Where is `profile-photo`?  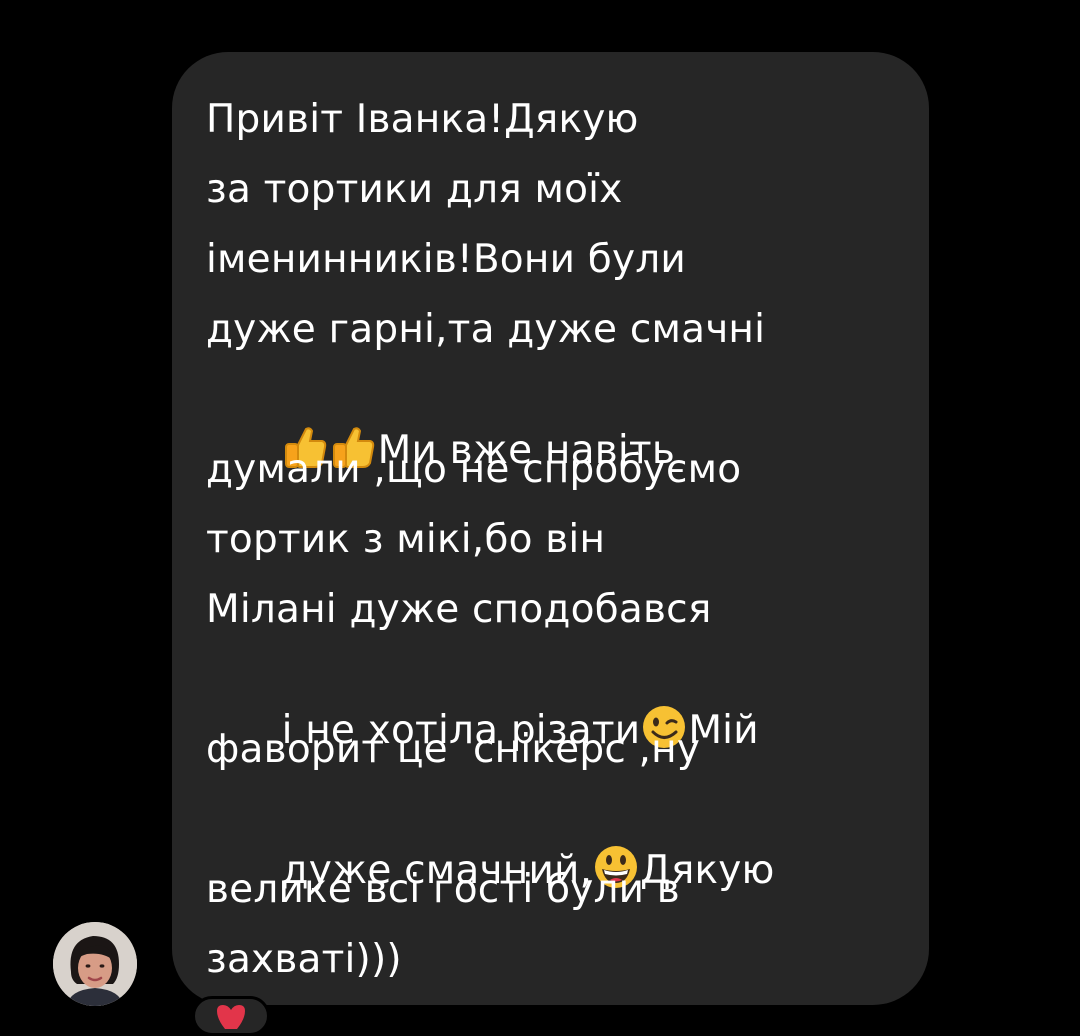 profile-photo is located at coordinates (95, 964).